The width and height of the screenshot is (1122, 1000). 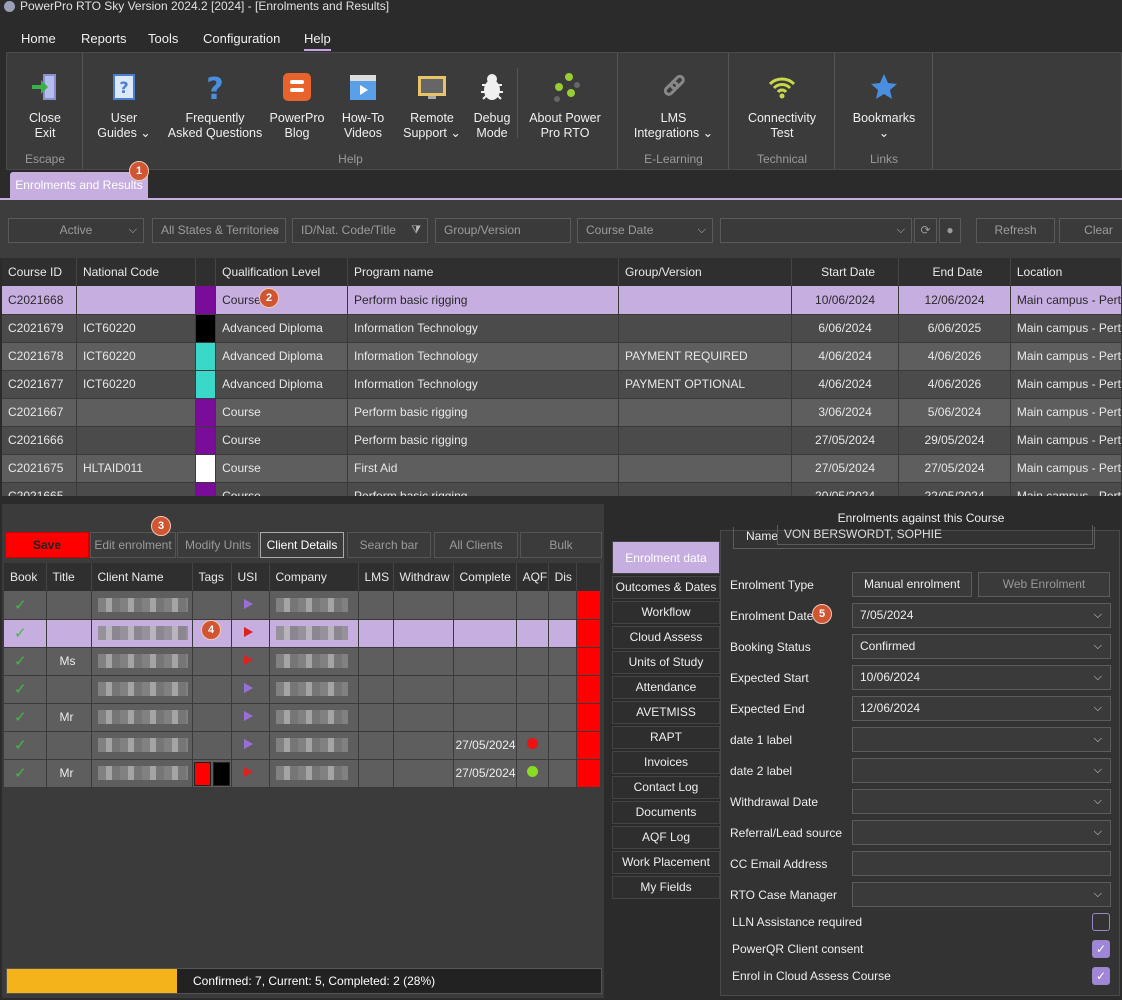 What do you see at coordinates (492, 106) in the screenshot?
I see `debug-mode-button: Debug Mode` at bounding box center [492, 106].